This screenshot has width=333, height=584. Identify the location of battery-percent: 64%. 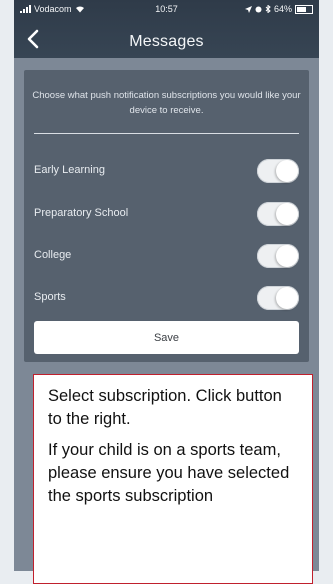
(282, 9).